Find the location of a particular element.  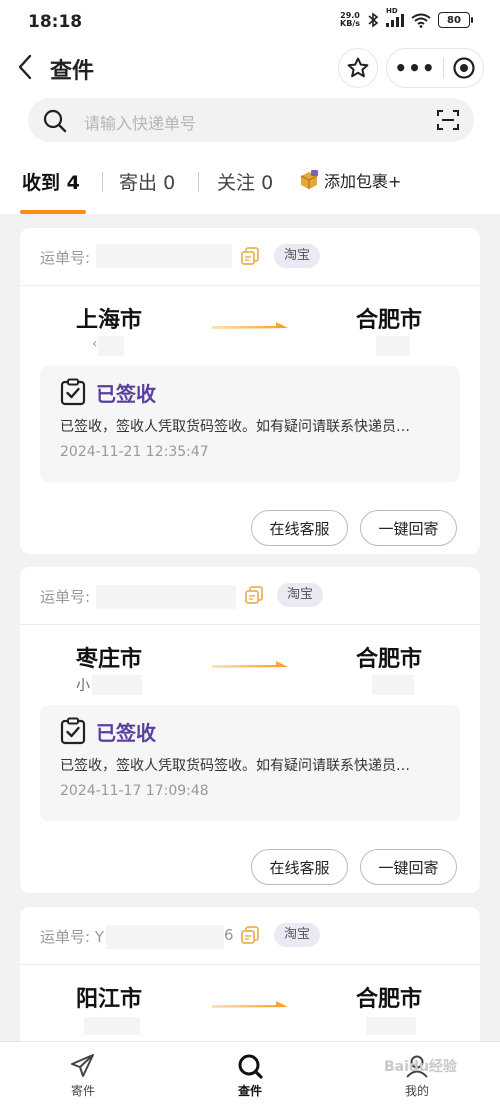

status-timestamp: 2024-11-17 17:09:48 is located at coordinates (134, 791).